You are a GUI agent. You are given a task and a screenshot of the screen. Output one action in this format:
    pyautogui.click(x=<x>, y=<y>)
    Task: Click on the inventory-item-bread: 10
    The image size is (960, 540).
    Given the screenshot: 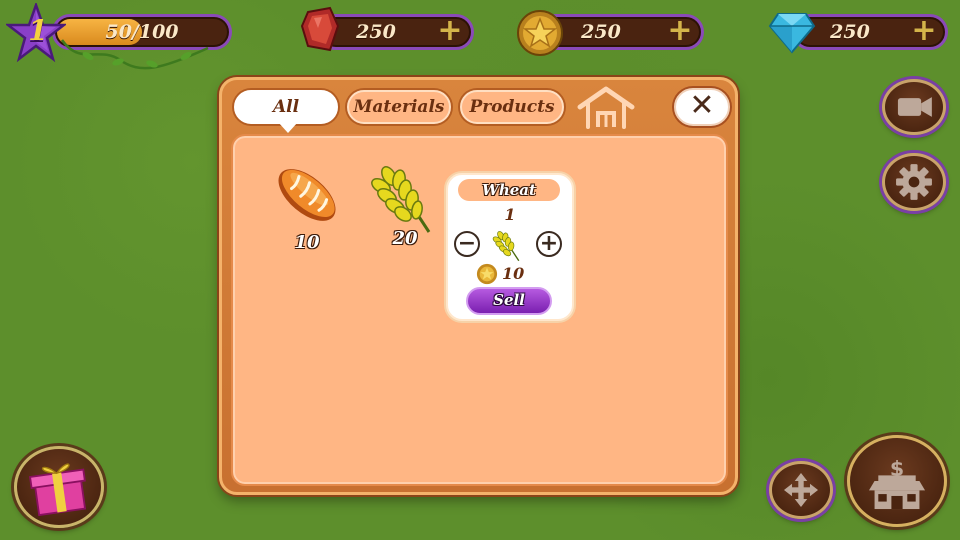 What is the action you would take?
    pyautogui.click(x=307, y=210)
    